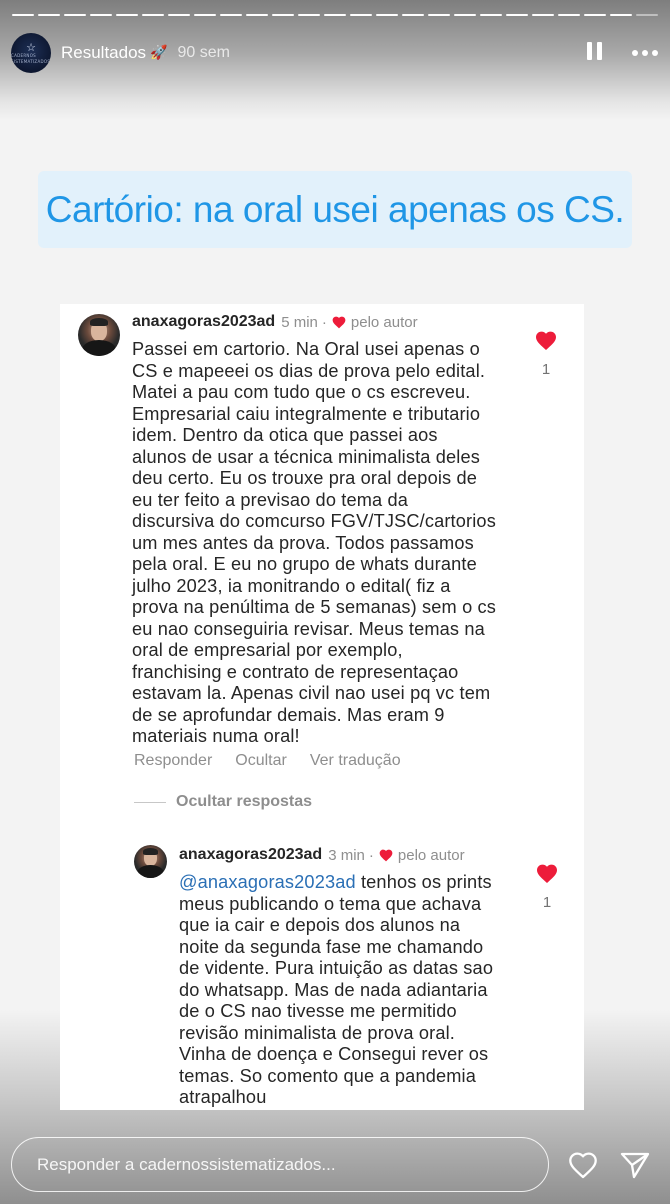 Image resolution: width=670 pixels, height=1204 pixels. I want to click on divider-line, so click(150, 802).